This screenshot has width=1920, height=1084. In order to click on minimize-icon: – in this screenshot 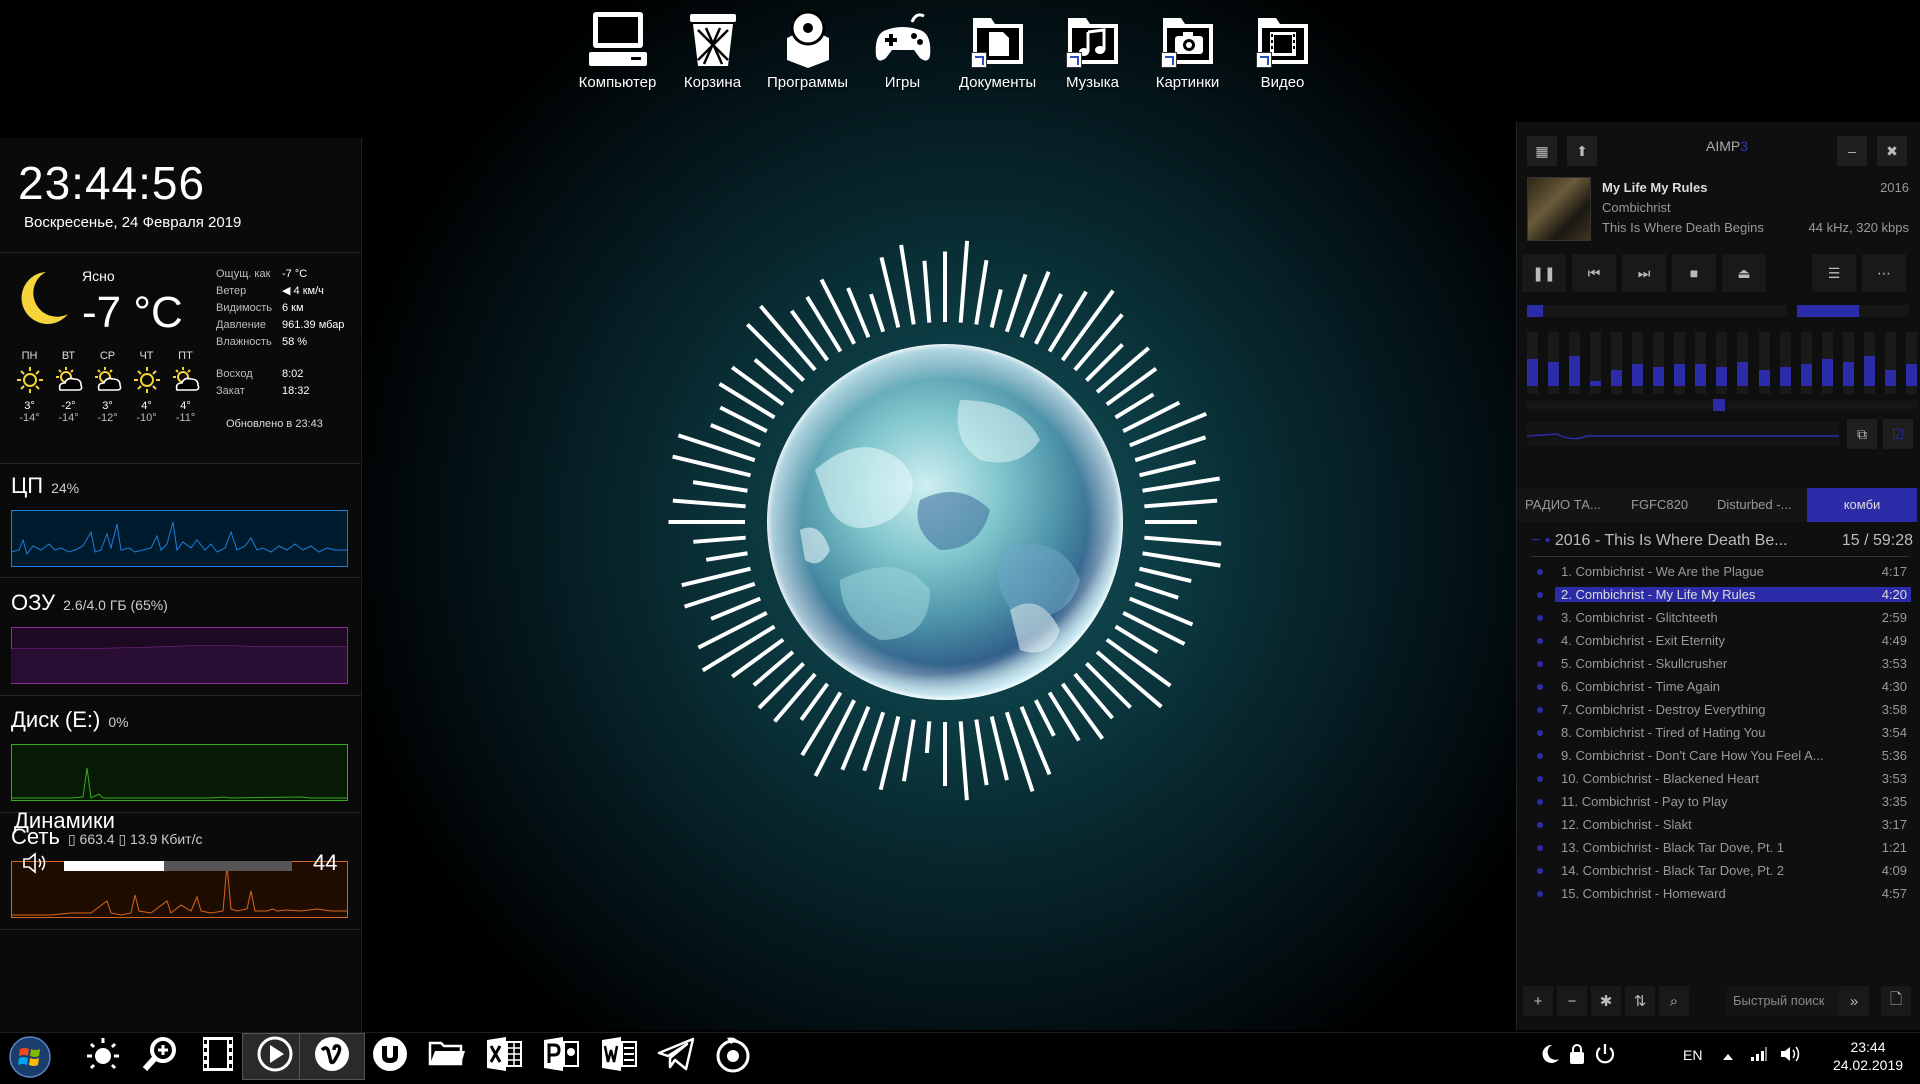, I will do `click(1852, 151)`.